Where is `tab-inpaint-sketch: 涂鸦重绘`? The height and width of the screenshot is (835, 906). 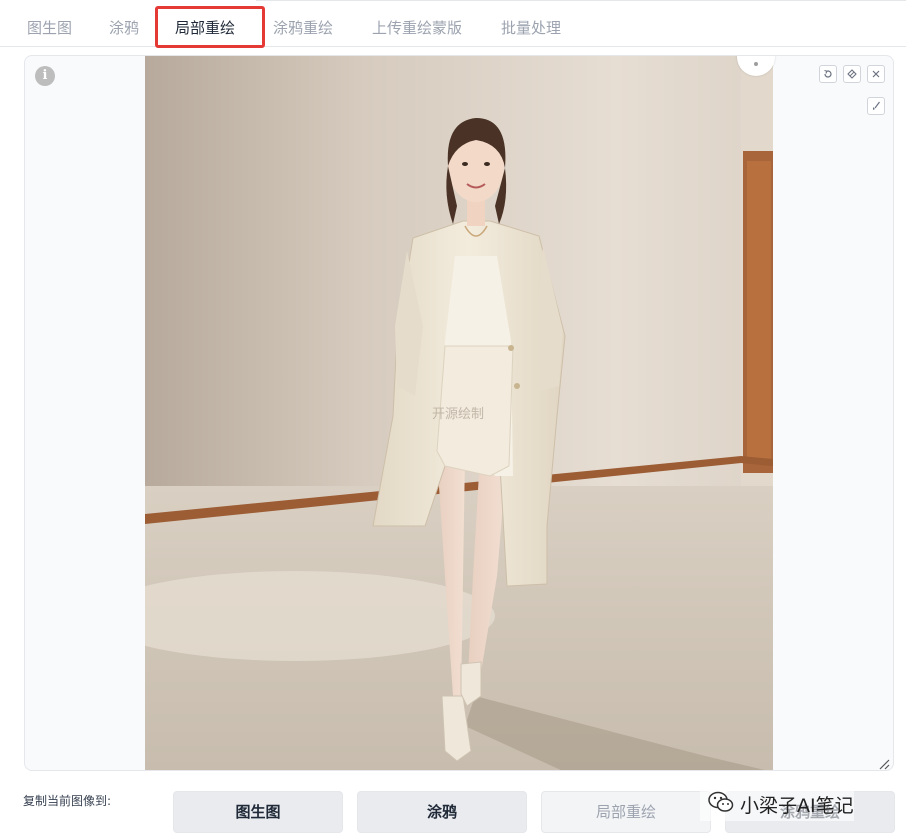 tab-inpaint-sketch: 涂鸦重绘 is located at coordinates (303, 27).